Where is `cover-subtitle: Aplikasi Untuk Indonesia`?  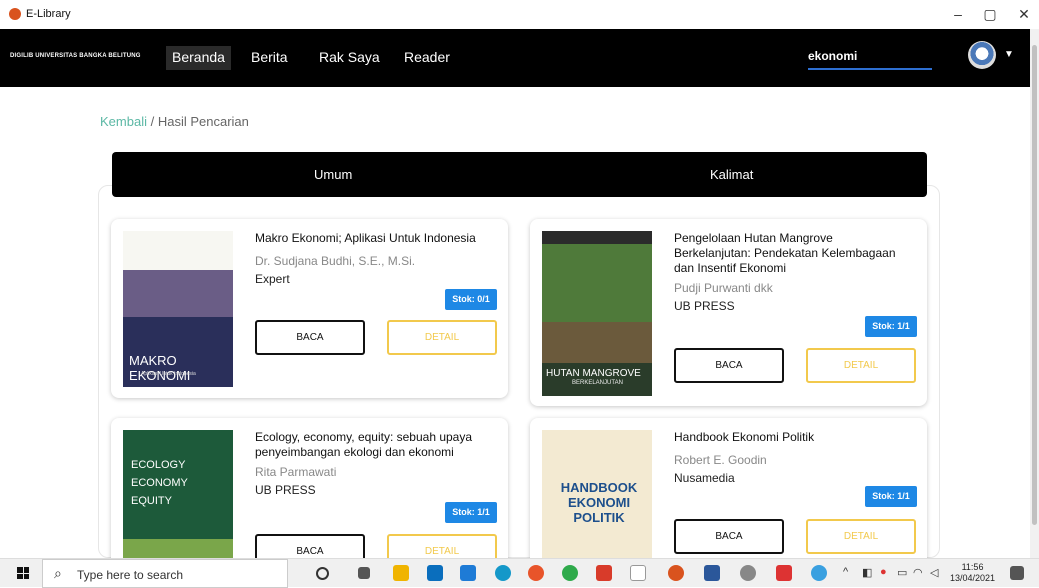 cover-subtitle: Aplikasi Untuk Indonesia is located at coordinates (168, 374).